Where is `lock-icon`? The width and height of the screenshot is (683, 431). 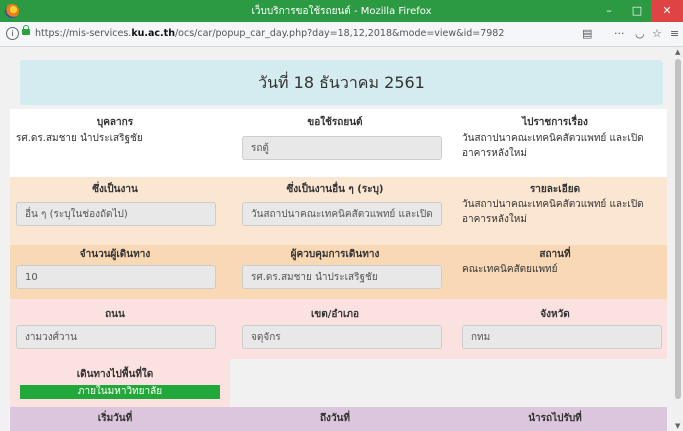
lock-icon is located at coordinates (26, 30).